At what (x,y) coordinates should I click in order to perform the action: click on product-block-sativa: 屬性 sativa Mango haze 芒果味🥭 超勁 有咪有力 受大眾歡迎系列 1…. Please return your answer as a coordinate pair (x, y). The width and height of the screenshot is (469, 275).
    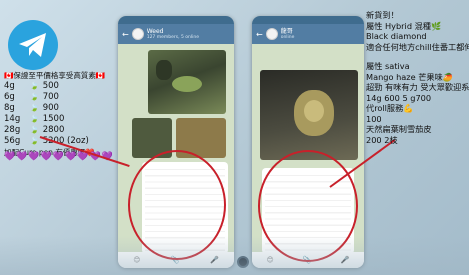
    Looking at the image, I should click on (417, 103).